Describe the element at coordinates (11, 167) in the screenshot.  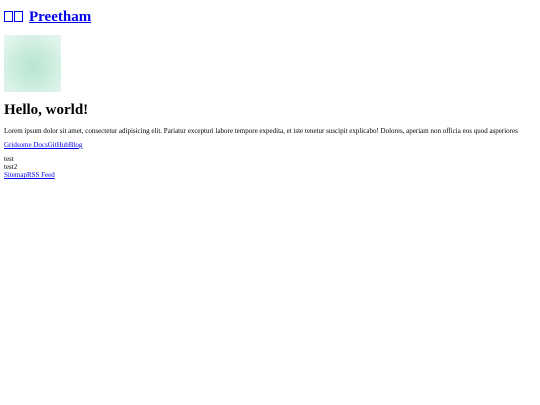
I see `test-item: test2` at that location.